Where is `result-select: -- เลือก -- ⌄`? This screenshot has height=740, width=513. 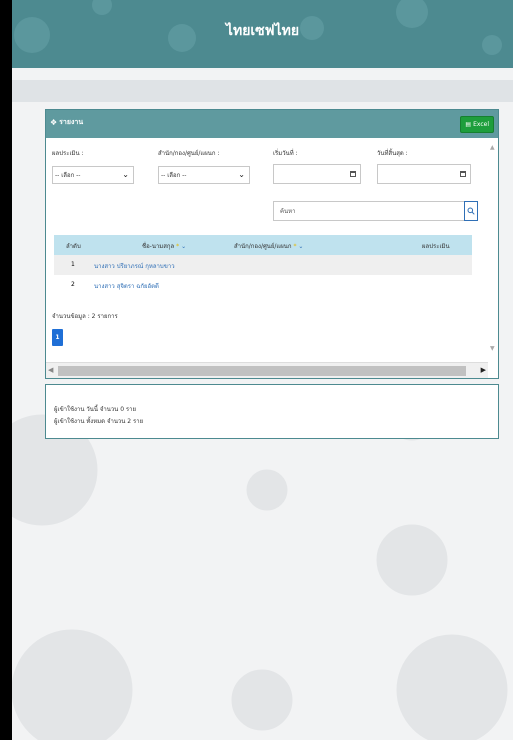
result-select: -- เลือก -- ⌄ is located at coordinates (93, 175).